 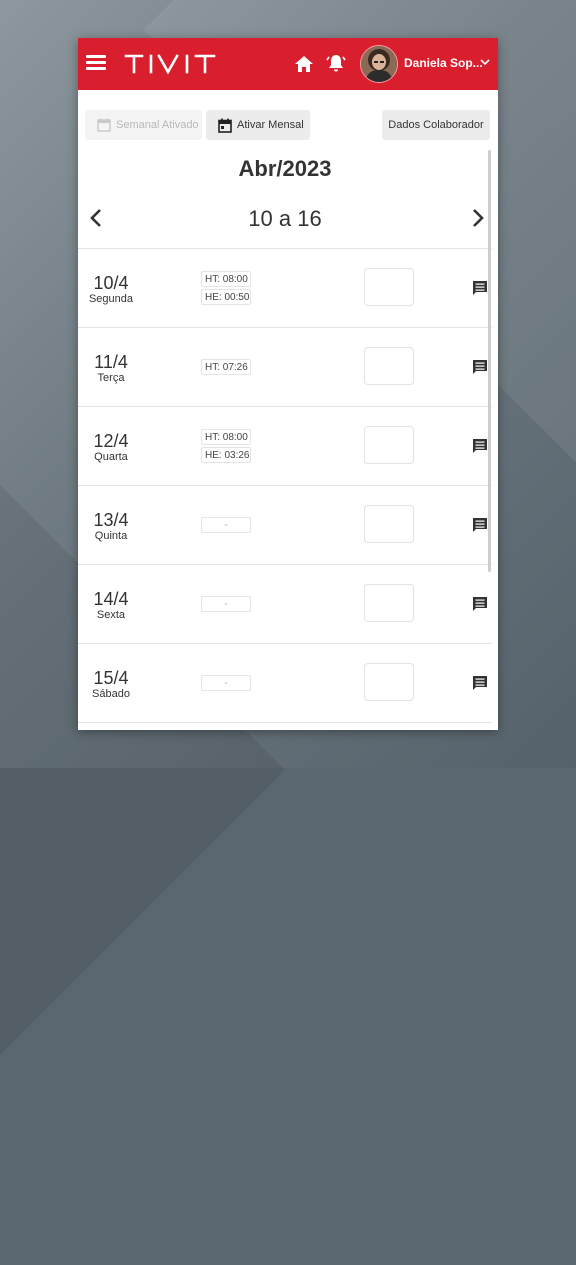 What do you see at coordinates (226, 288) in the screenshot?
I see `hours-group: HT: 08:00 HE: 00:50` at bounding box center [226, 288].